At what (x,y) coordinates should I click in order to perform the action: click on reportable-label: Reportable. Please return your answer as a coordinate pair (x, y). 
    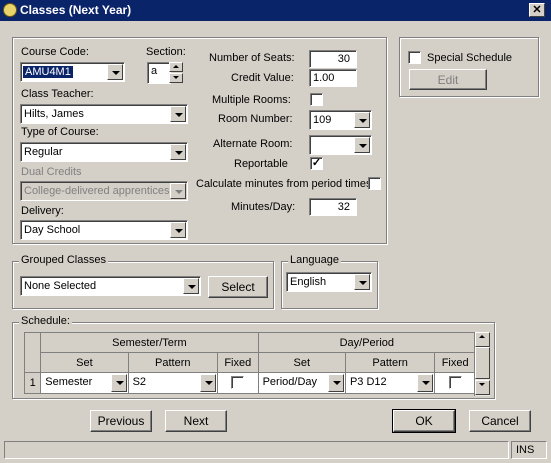
    Looking at the image, I should click on (261, 164).